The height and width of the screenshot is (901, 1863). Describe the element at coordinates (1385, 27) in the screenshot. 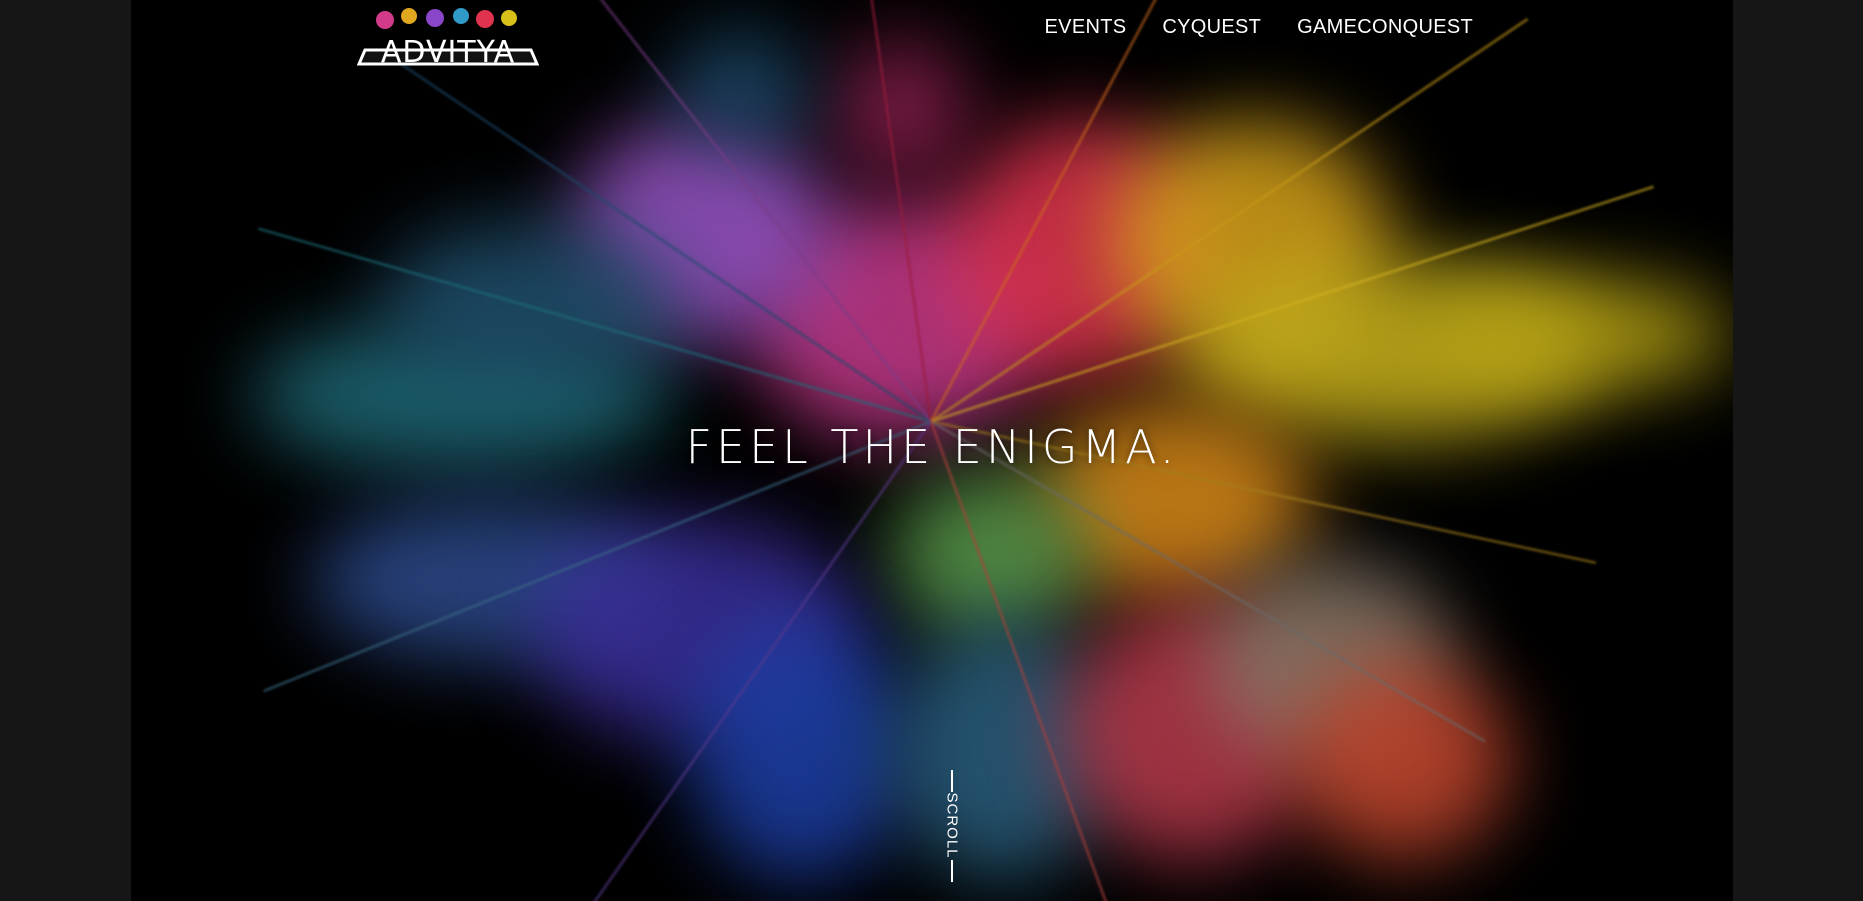

I see `nav-link-gameconquest: GAMECONQUEST` at that location.